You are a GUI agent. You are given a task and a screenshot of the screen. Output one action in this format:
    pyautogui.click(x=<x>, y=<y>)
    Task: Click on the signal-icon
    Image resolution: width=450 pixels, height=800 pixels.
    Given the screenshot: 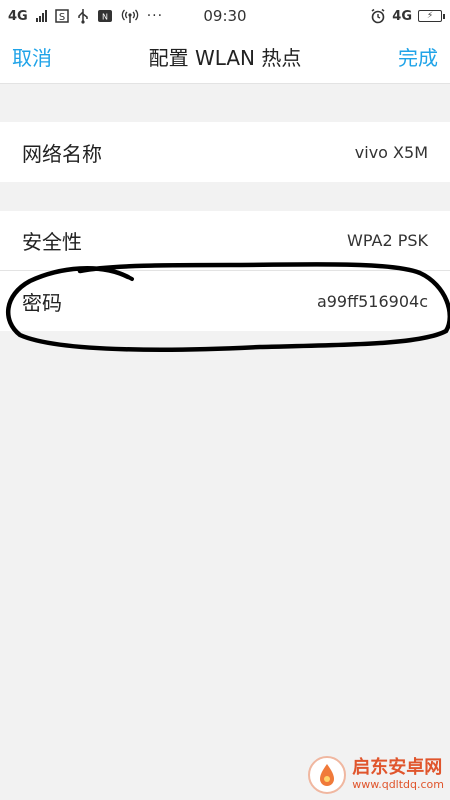 What is the action you would take?
    pyautogui.click(x=41, y=16)
    